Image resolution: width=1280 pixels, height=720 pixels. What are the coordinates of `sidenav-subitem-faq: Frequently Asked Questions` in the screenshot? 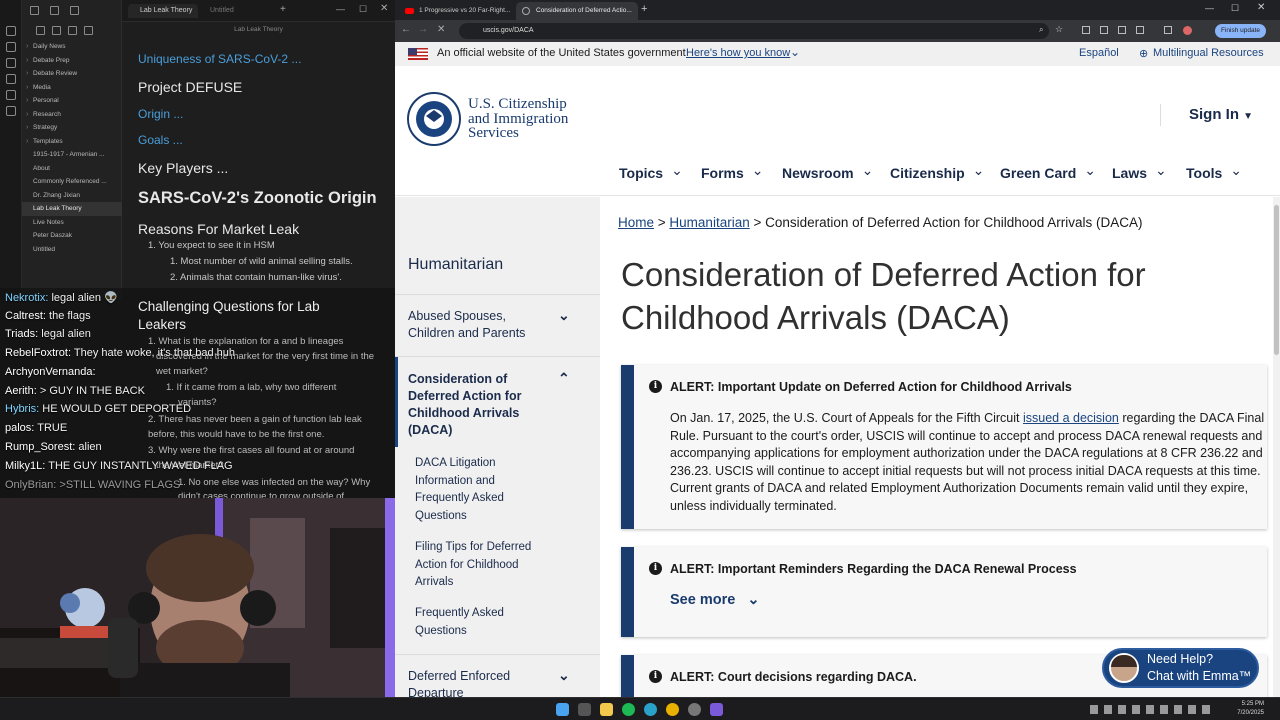 It's located at (480, 622).